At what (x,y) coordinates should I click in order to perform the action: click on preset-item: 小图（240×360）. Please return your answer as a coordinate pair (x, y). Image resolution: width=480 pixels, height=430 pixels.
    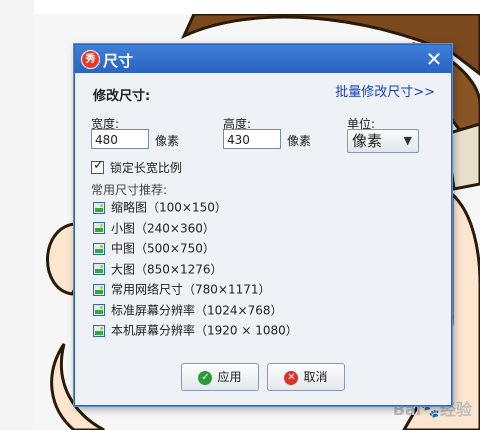
    Looking at the image, I should click on (195, 228).